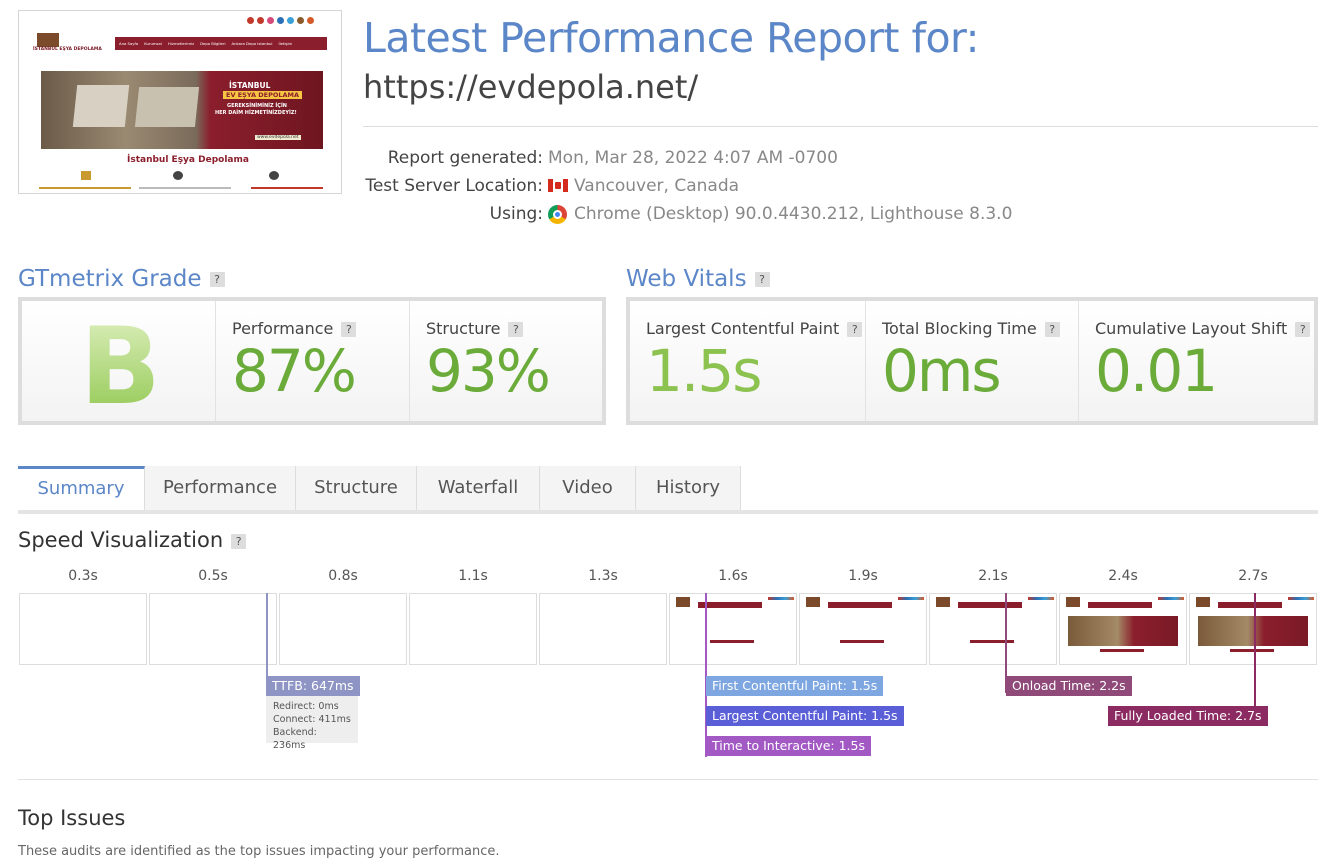 The width and height of the screenshot is (1330, 859). I want to click on performance-label: Performance?, so click(294, 328).